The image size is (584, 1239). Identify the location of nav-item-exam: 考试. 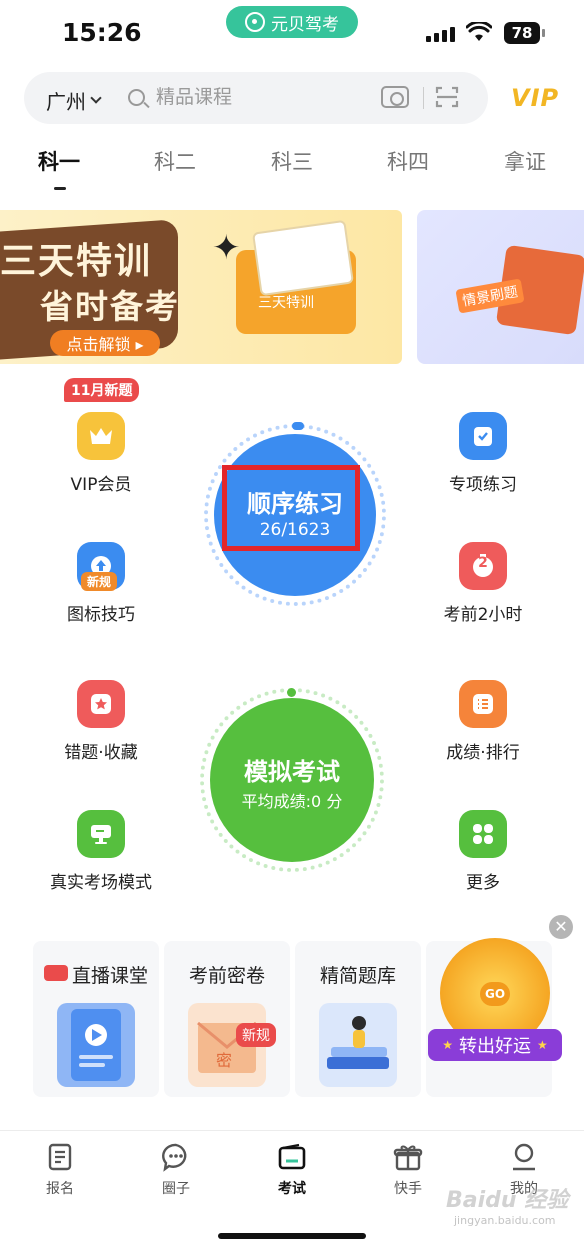
(292, 1170).